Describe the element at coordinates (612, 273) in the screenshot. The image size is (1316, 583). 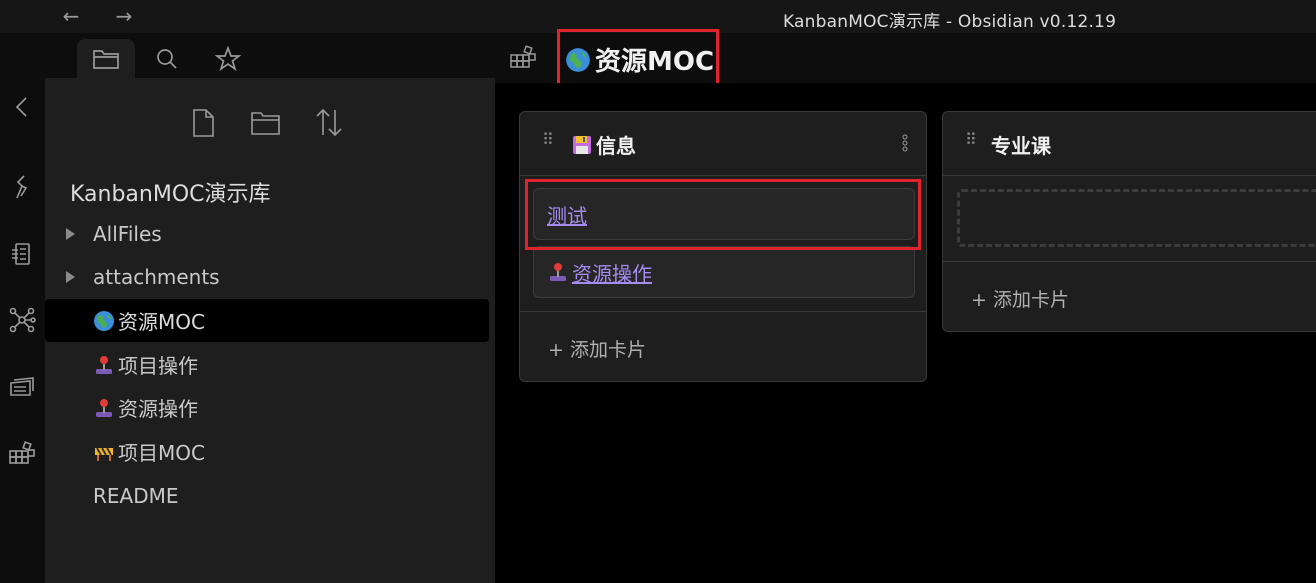
I see `card-link-text: 资源操作` at that location.